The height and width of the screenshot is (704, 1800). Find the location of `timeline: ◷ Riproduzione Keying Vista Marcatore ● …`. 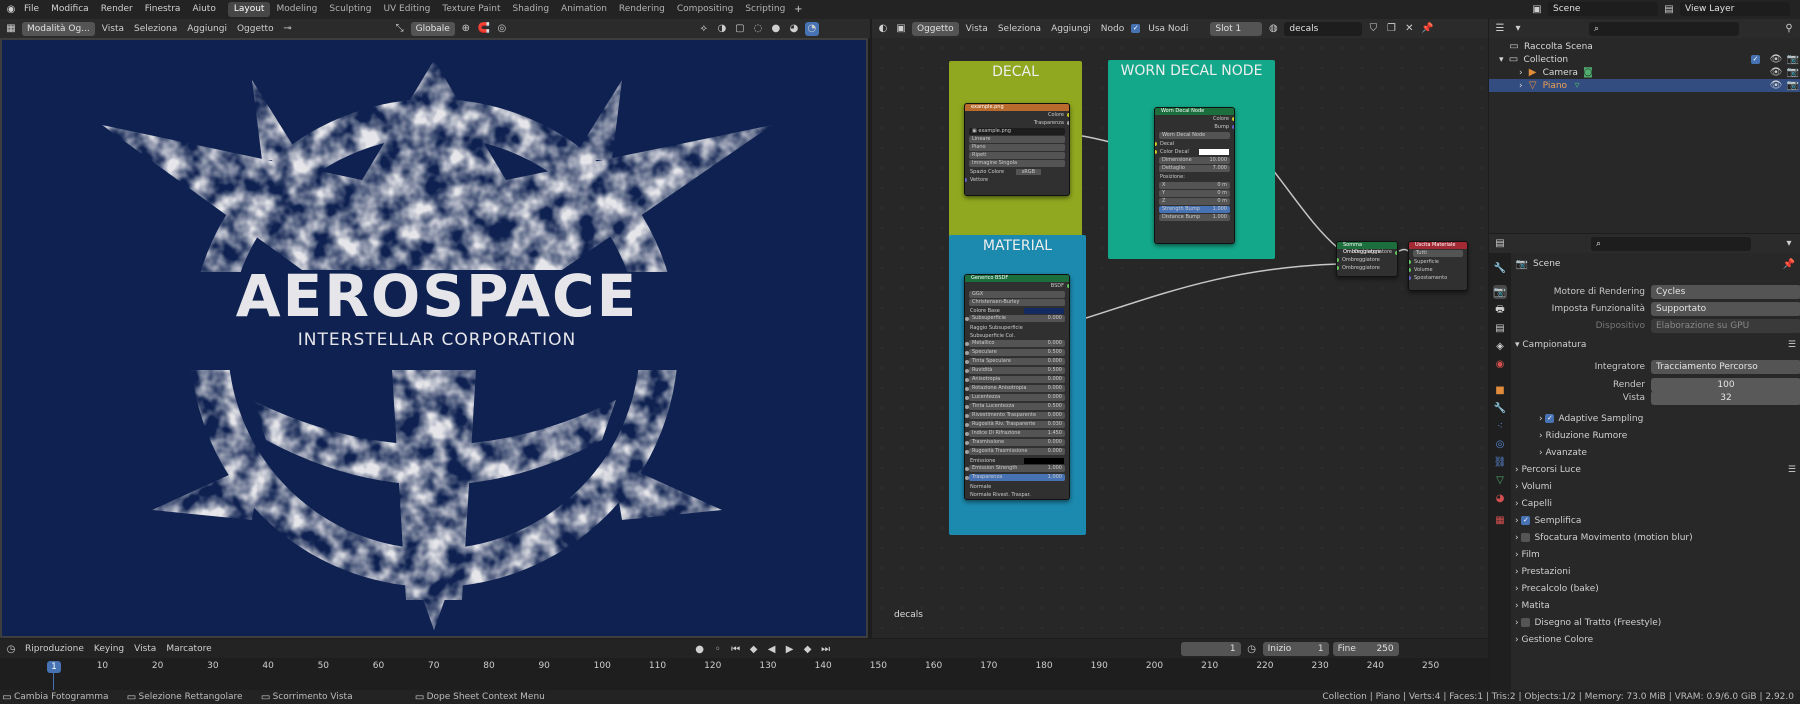

timeline: ◷ Riproduzione Keying Vista Marcatore ● … is located at coordinates (744, 664).